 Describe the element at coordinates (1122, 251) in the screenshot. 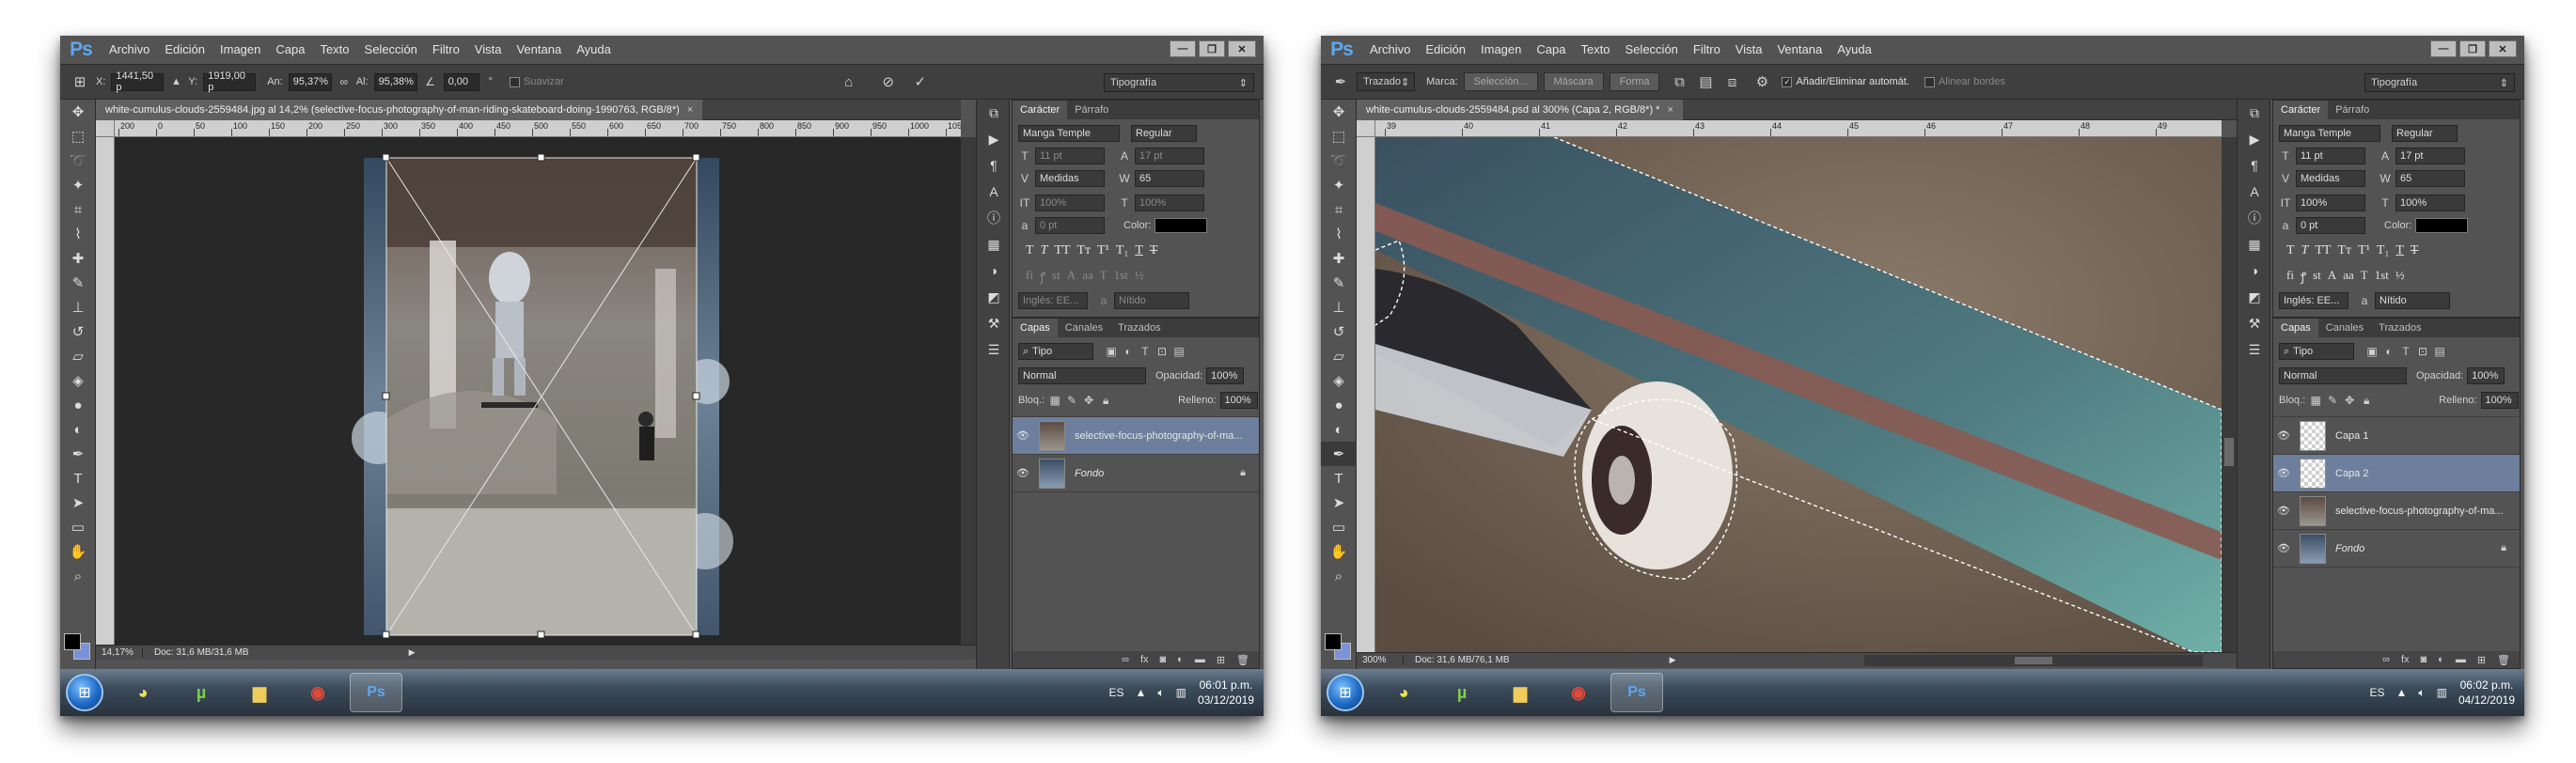

I see `subscript-icon: T₁` at that location.